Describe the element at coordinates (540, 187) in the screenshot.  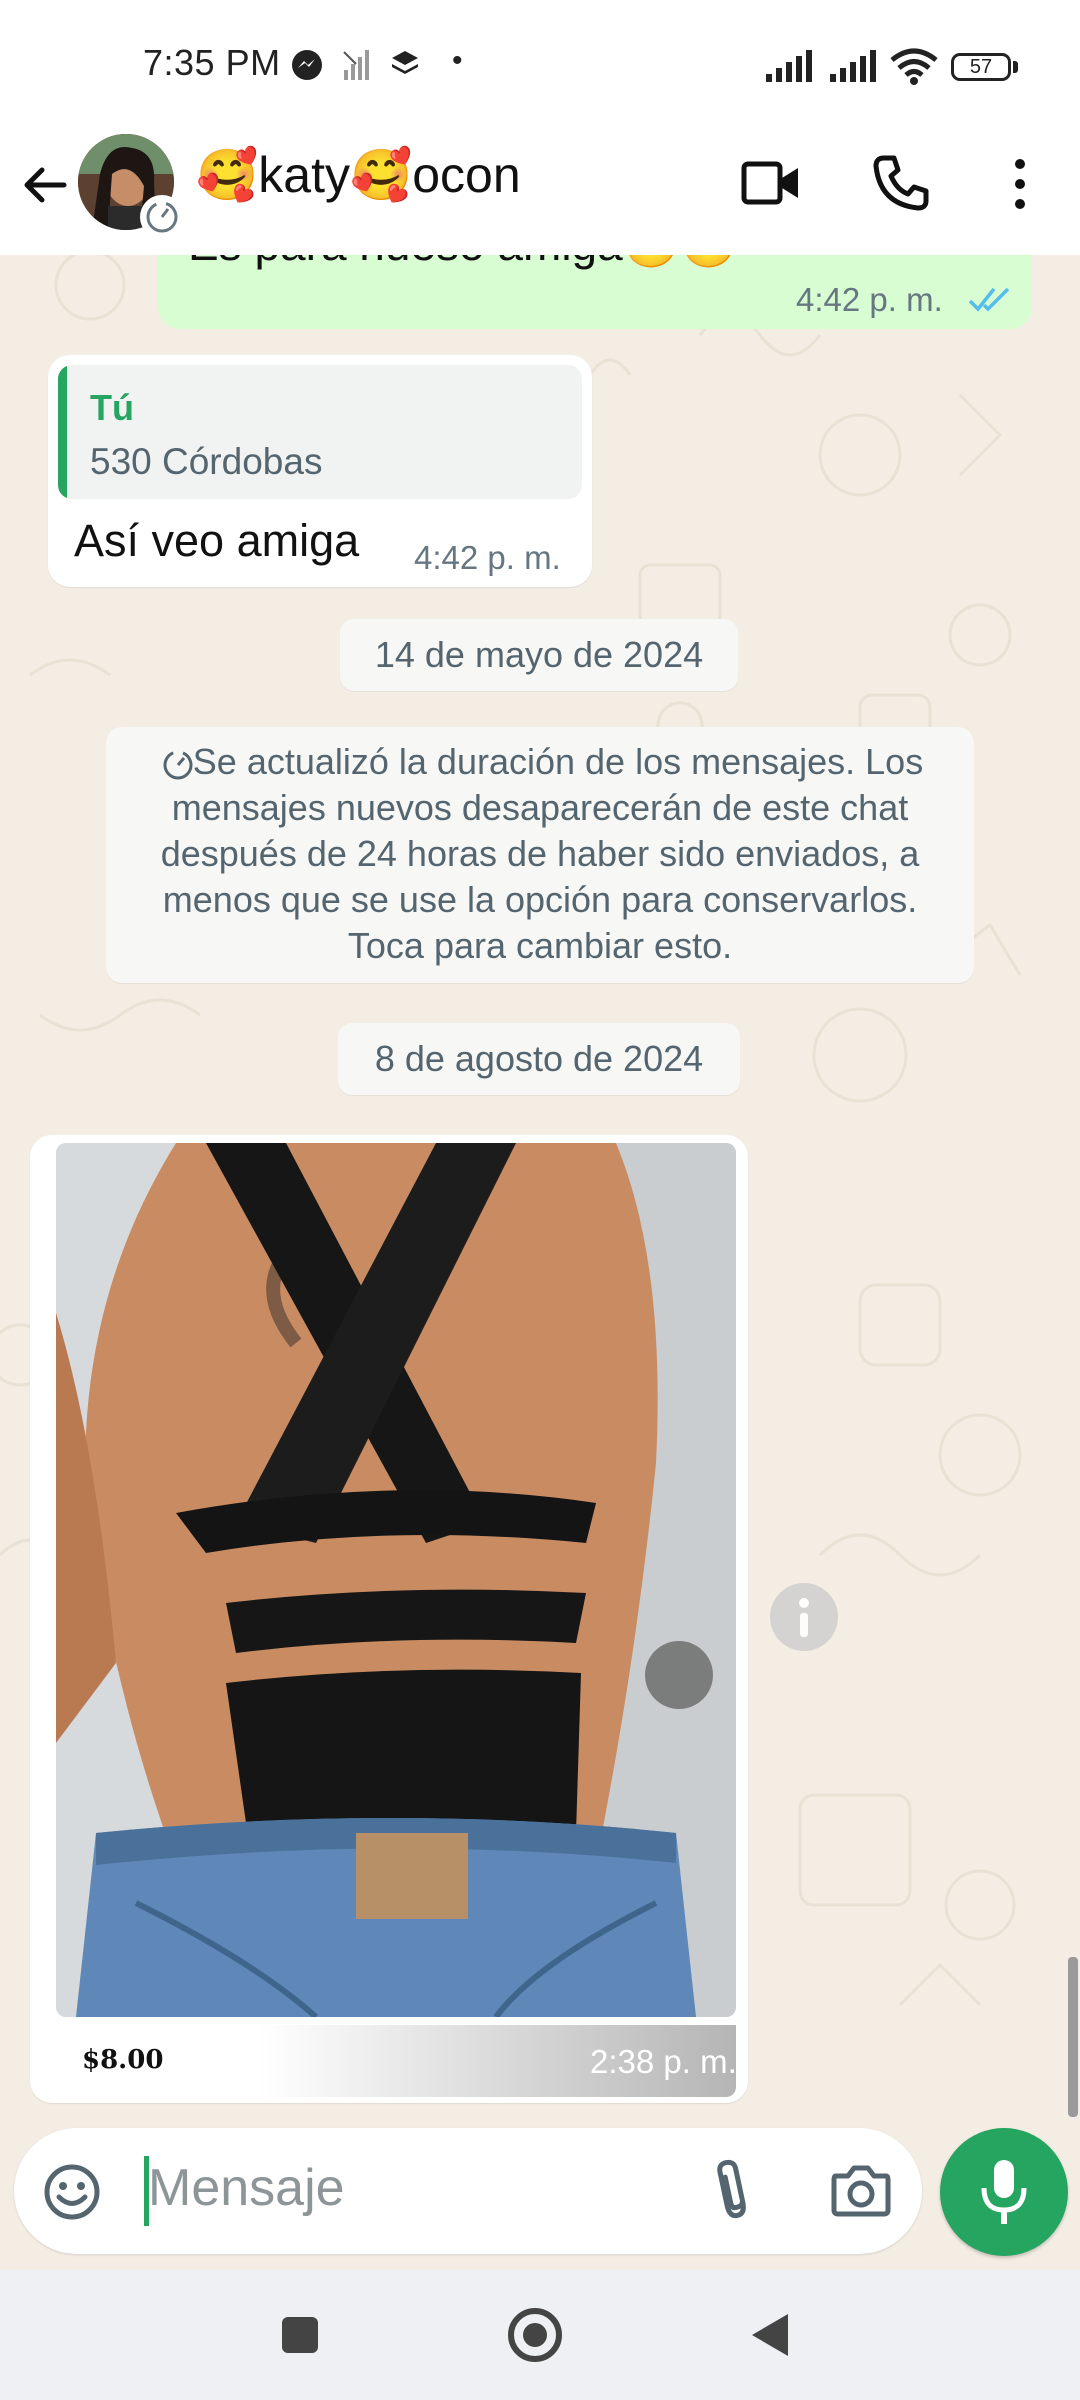
I see `chat-header: 🥰katy🥰ocon` at that location.